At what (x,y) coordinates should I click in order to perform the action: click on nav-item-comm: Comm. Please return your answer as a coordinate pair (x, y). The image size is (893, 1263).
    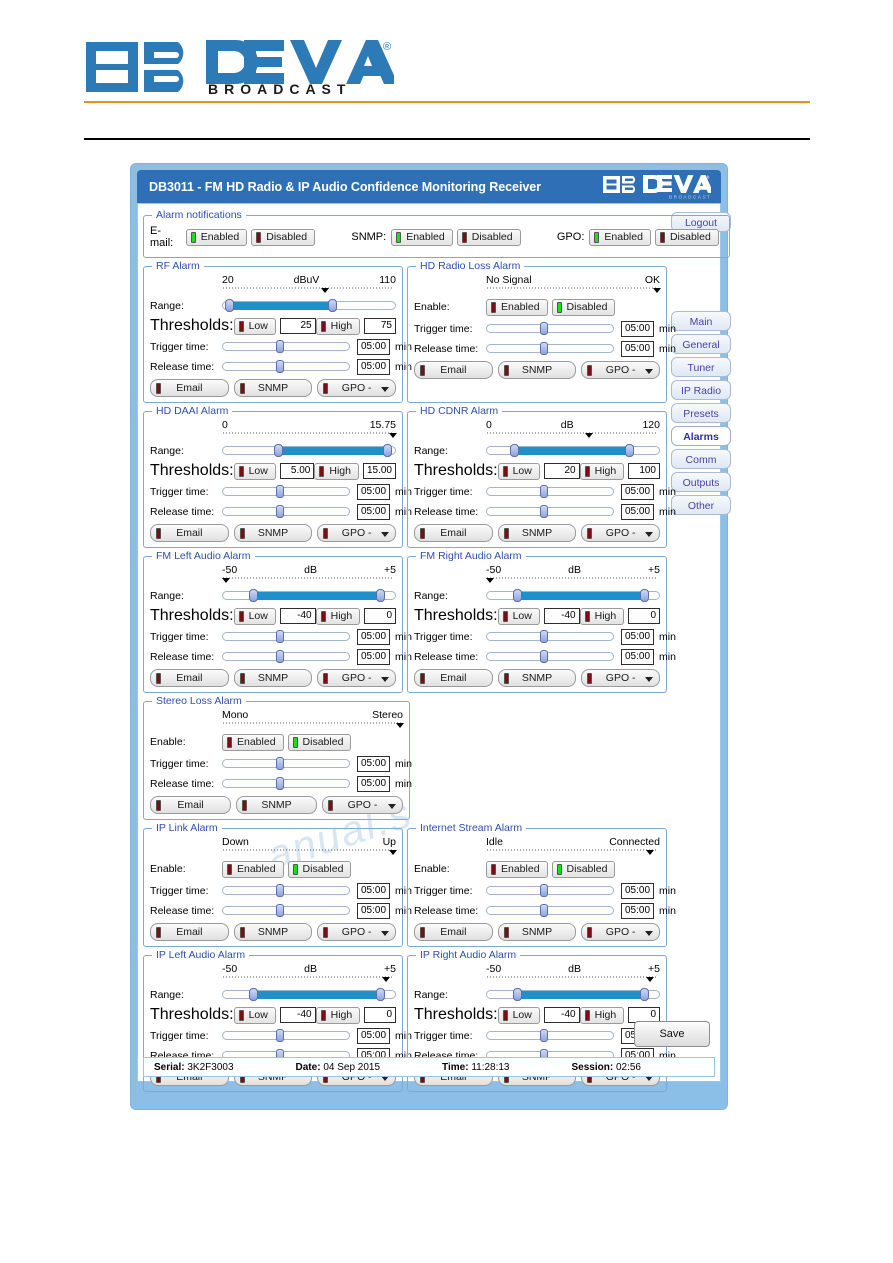
    Looking at the image, I should click on (701, 459).